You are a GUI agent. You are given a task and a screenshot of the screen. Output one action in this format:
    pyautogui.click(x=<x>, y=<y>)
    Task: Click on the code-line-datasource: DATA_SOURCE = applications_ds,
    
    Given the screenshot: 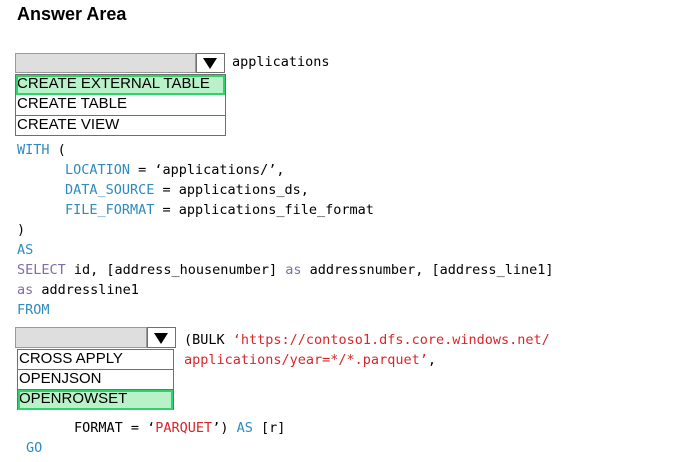 What is the action you would take?
    pyautogui.click(x=187, y=190)
    